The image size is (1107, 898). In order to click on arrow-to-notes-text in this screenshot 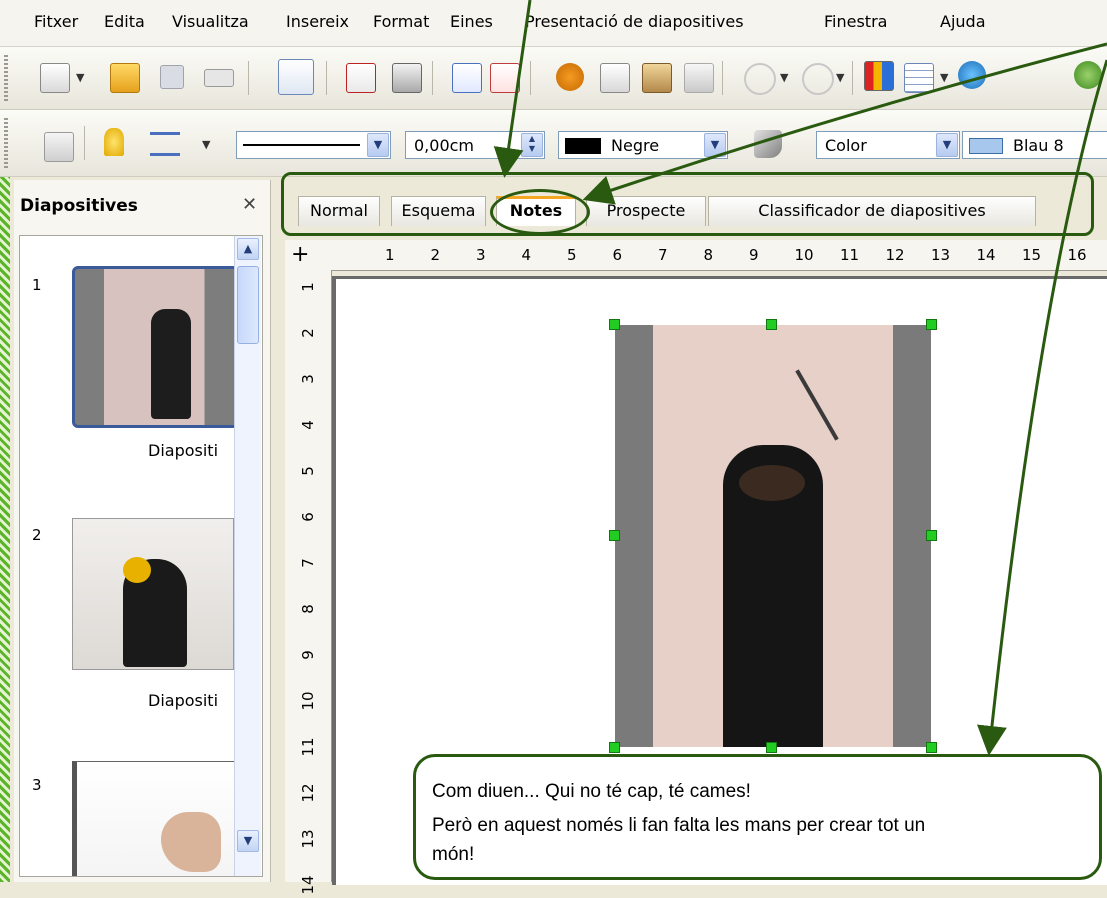, I will do `click(1042, 407)`.